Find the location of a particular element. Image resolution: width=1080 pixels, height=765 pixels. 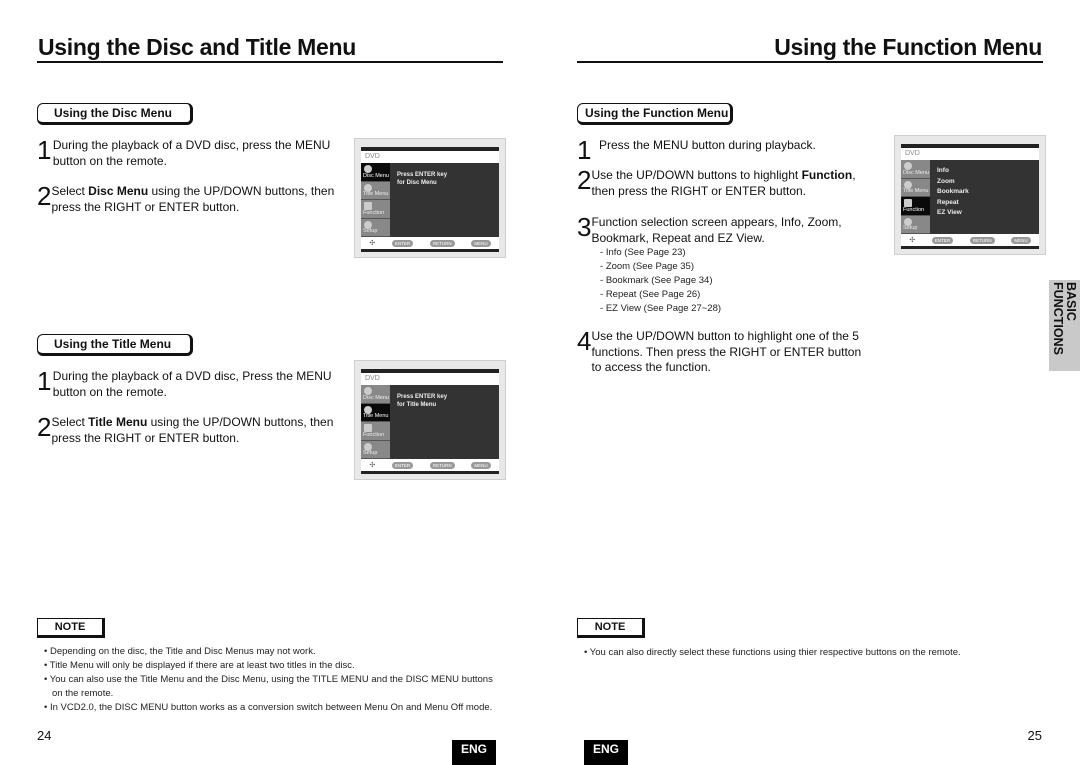

sublist-item-bookmark: Bookmark (See Page 34) is located at coordinates (660, 281).